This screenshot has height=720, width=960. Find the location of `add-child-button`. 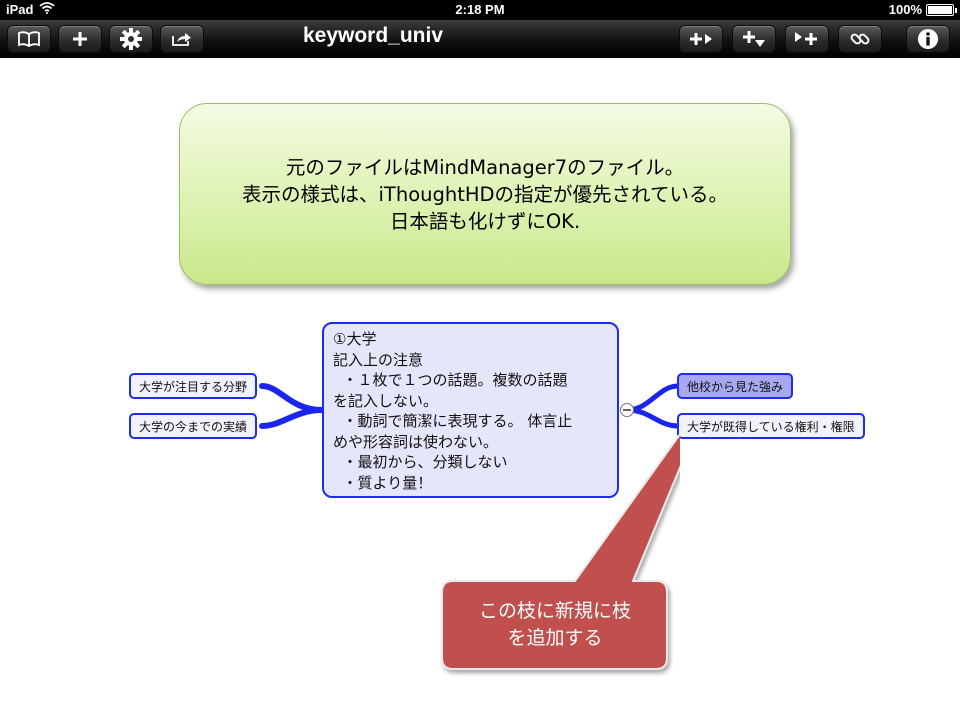

add-child-button is located at coordinates (754, 39).